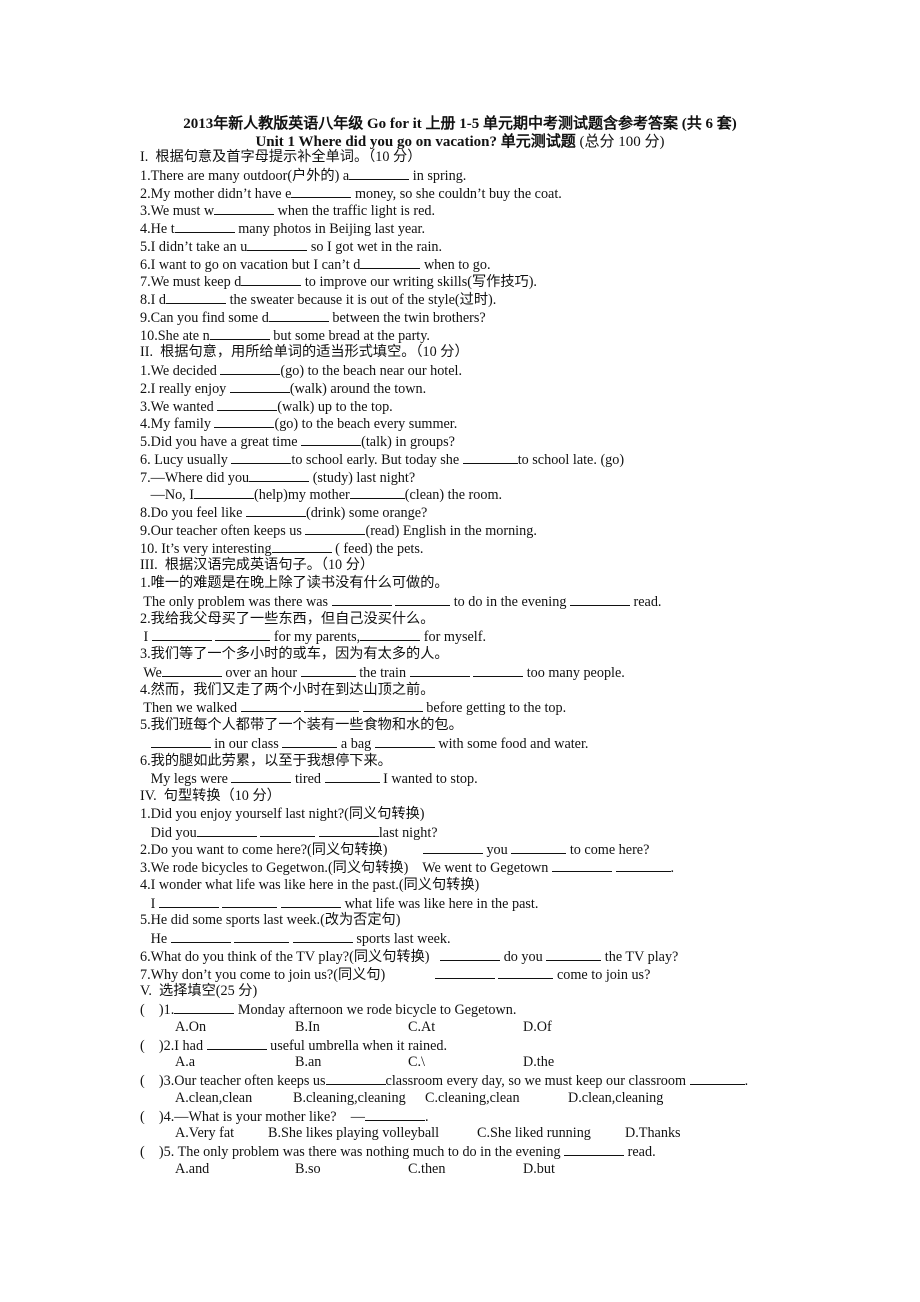 This screenshot has width=920, height=1302. I want to click on option-b: B.She likes playing volleyball, so click(353, 1133).